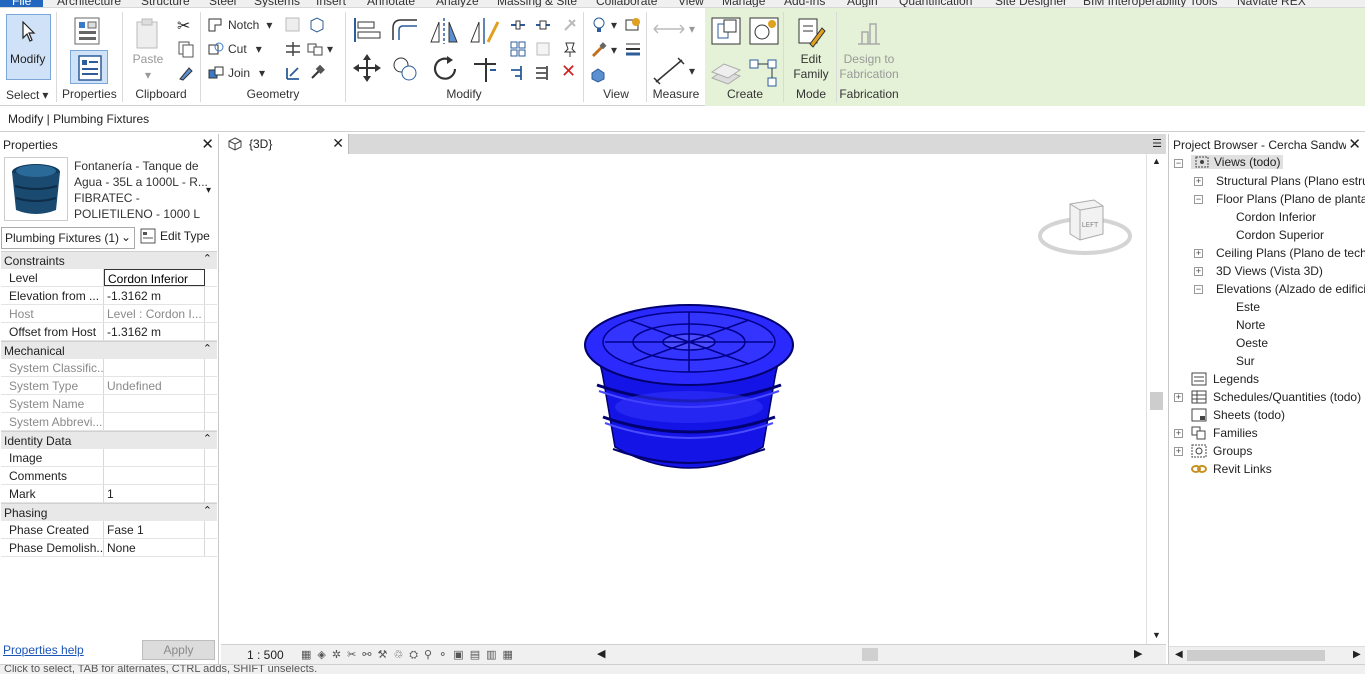  What do you see at coordinates (154, 493) in the screenshot?
I see `mark-value: 1` at bounding box center [154, 493].